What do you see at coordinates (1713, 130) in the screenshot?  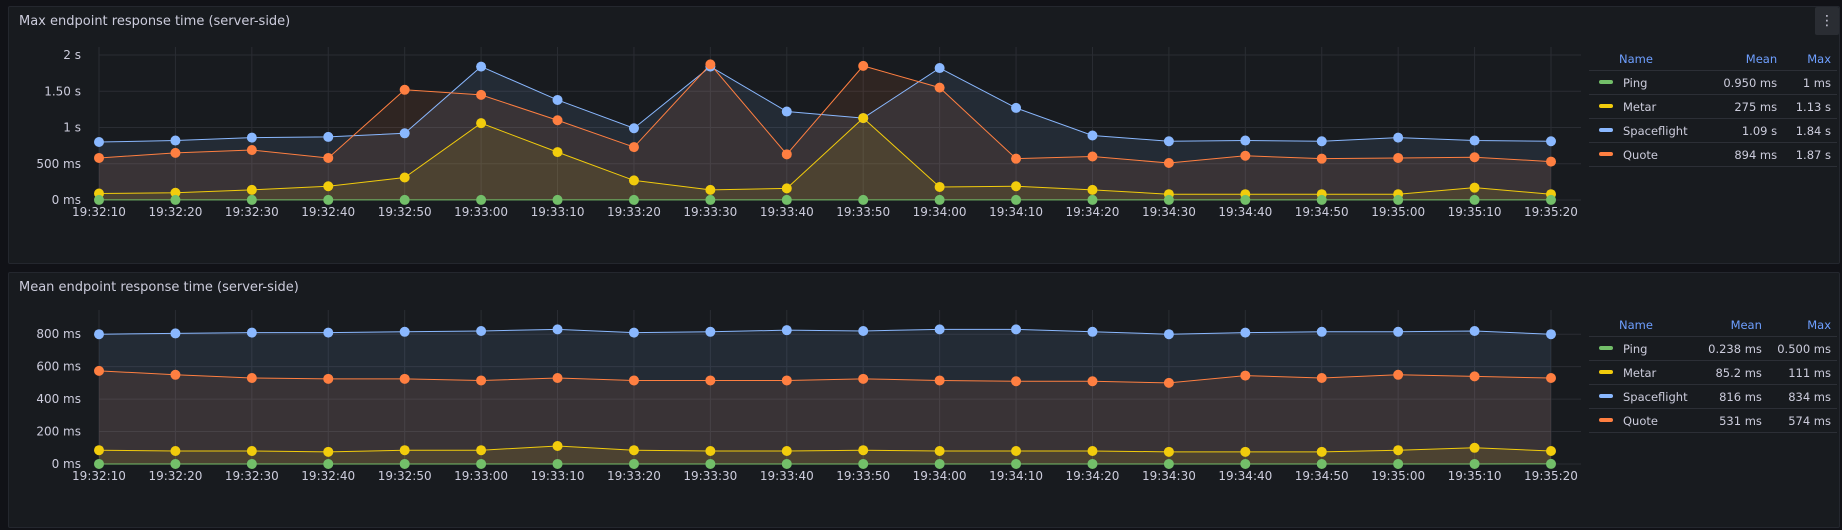 I see `legend-row-spaceflight: Spaceflight 1.09 s 1.84 s` at bounding box center [1713, 130].